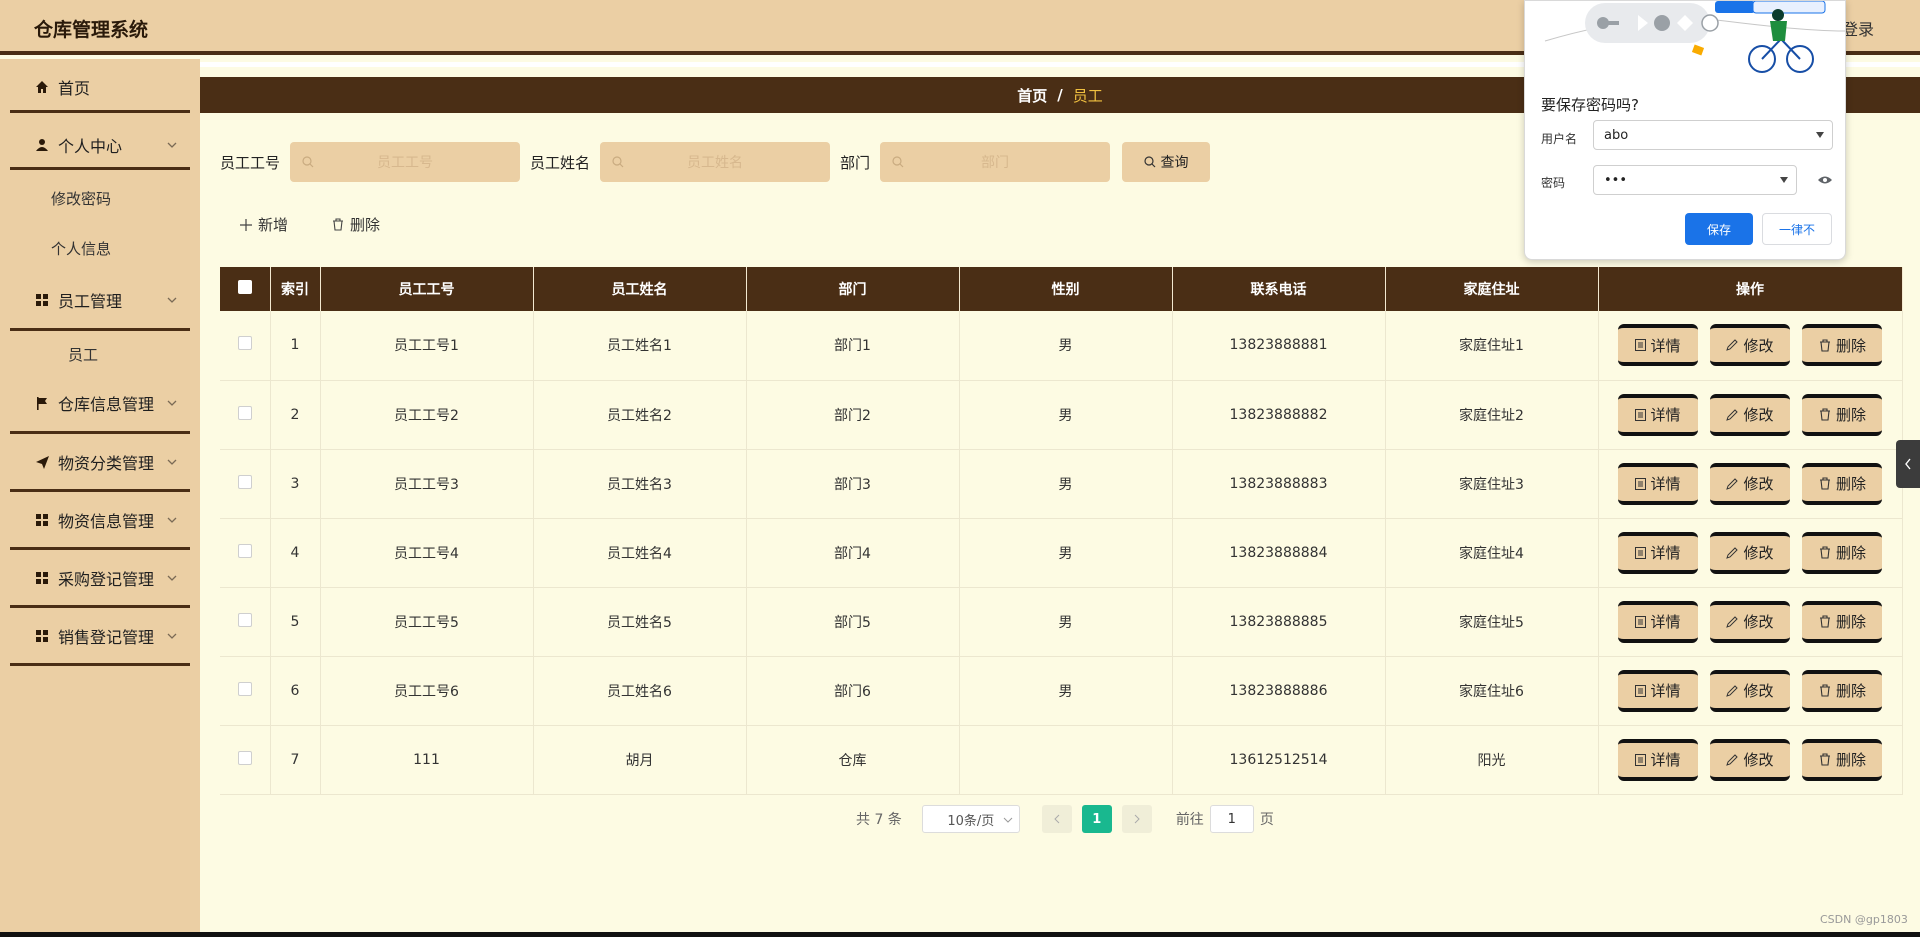  Describe the element at coordinates (853, 289) in the screenshot. I see `column-header: 部门` at that location.